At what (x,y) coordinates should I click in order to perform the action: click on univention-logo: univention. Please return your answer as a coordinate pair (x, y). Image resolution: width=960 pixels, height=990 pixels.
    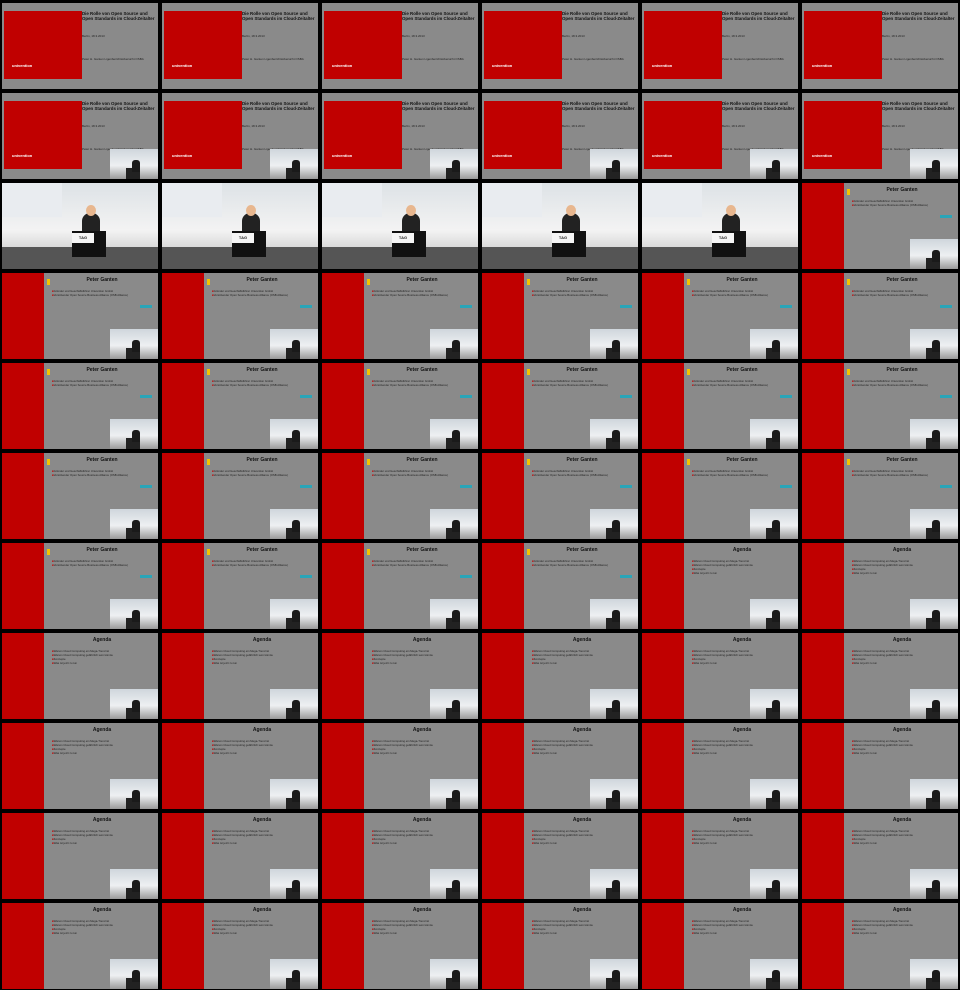
    Looking at the image, I should click on (502, 65).